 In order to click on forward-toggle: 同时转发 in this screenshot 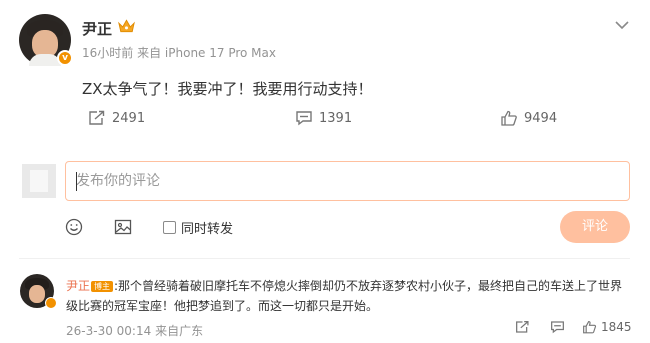, I will do `click(198, 227)`.